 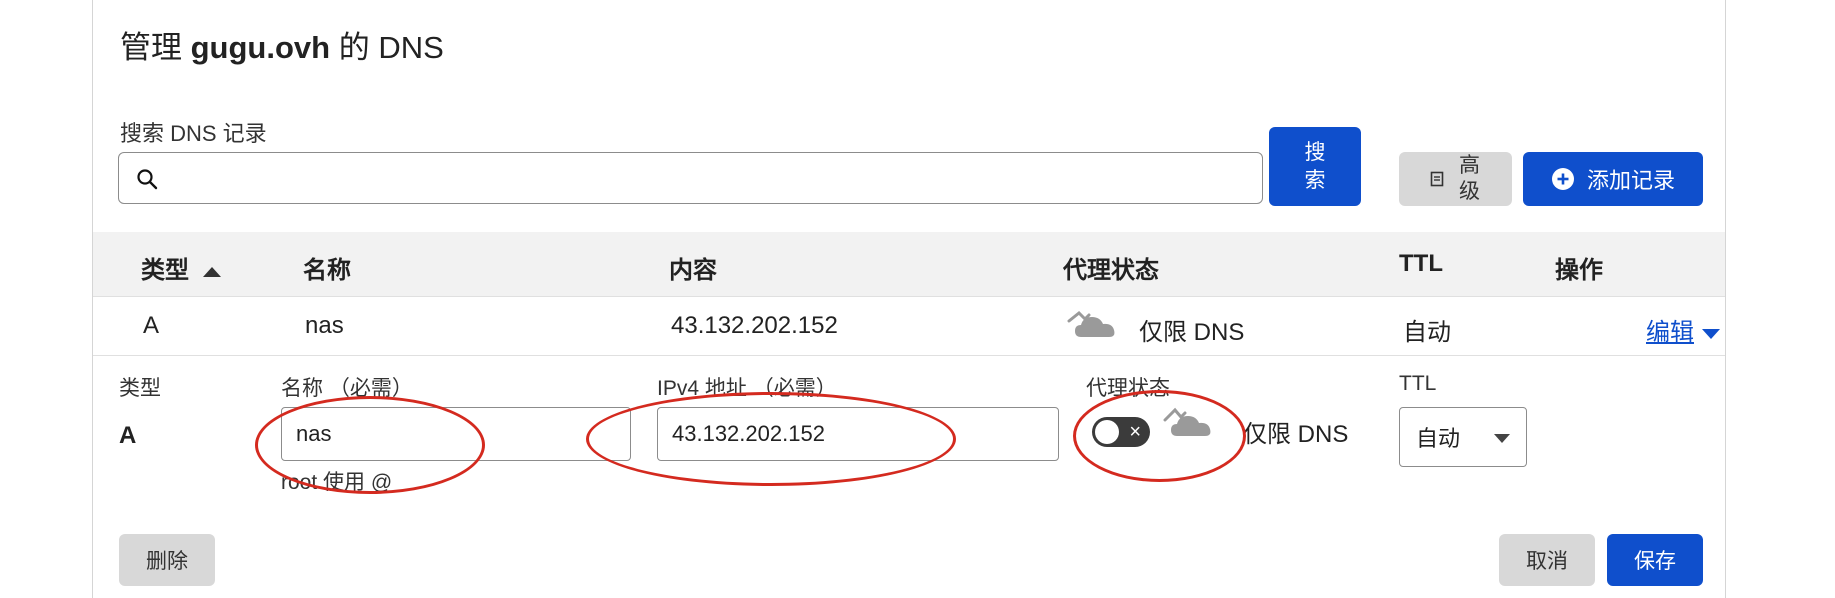 What do you see at coordinates (193, 133) in the screenshot?
I see `search-label: 搜索 DNS 记录` at bounding box center [193, 133].